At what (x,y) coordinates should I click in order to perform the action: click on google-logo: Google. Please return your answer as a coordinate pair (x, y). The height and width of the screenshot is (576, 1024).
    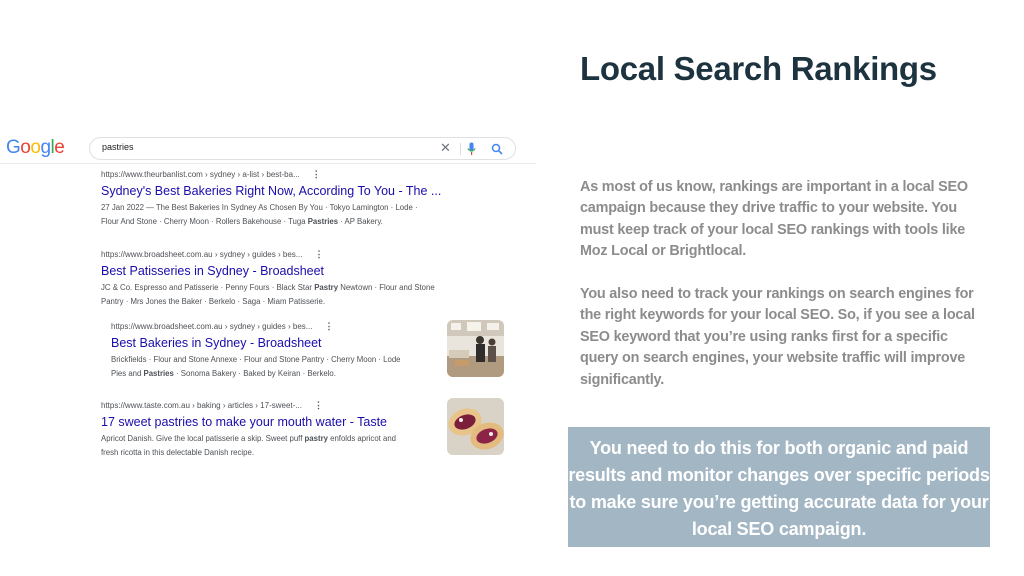
    Looking at the image, I should click on (35, 148).